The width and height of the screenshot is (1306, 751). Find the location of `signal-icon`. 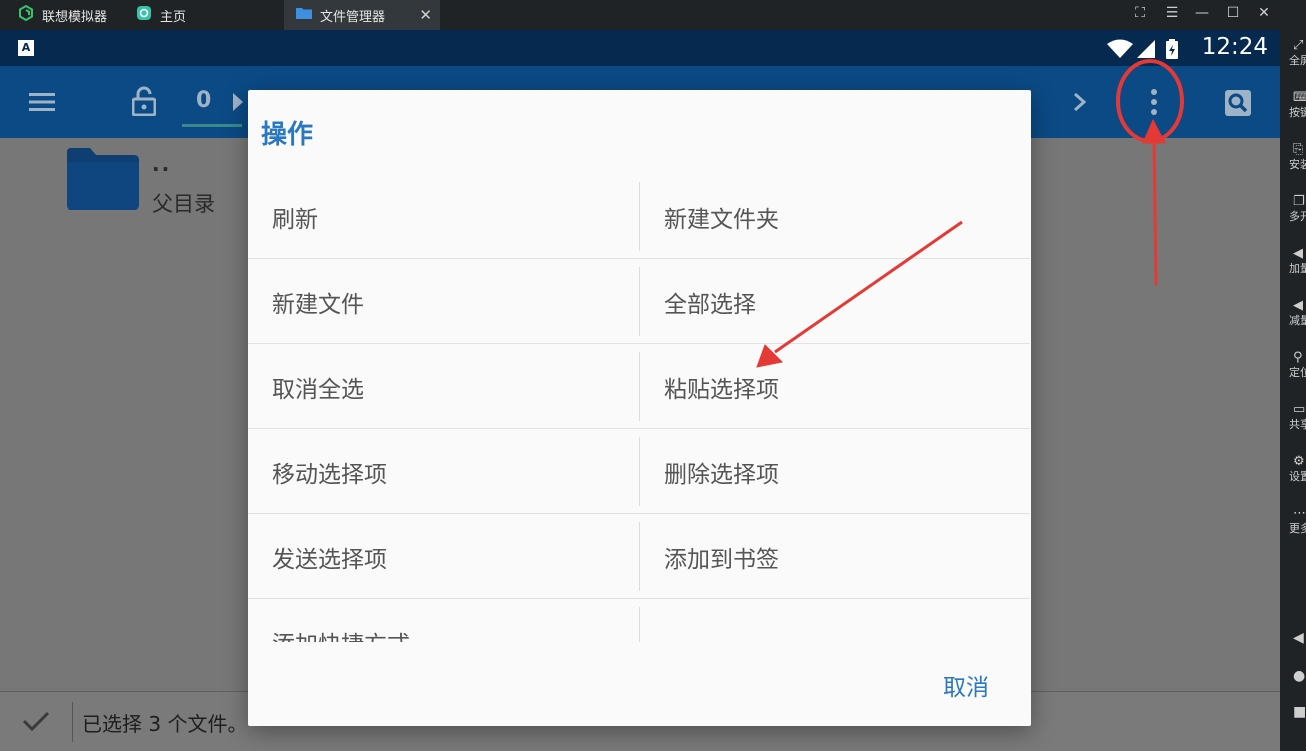

signal-icon is located at coordinates (1146, 49).